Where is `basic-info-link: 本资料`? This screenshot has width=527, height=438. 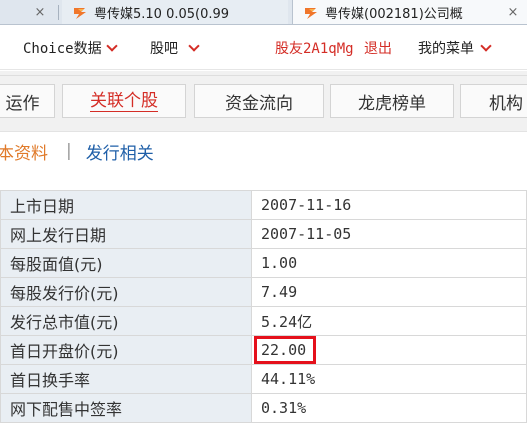 basic-info-link: 本资料 is located at coordinates (24, 151).